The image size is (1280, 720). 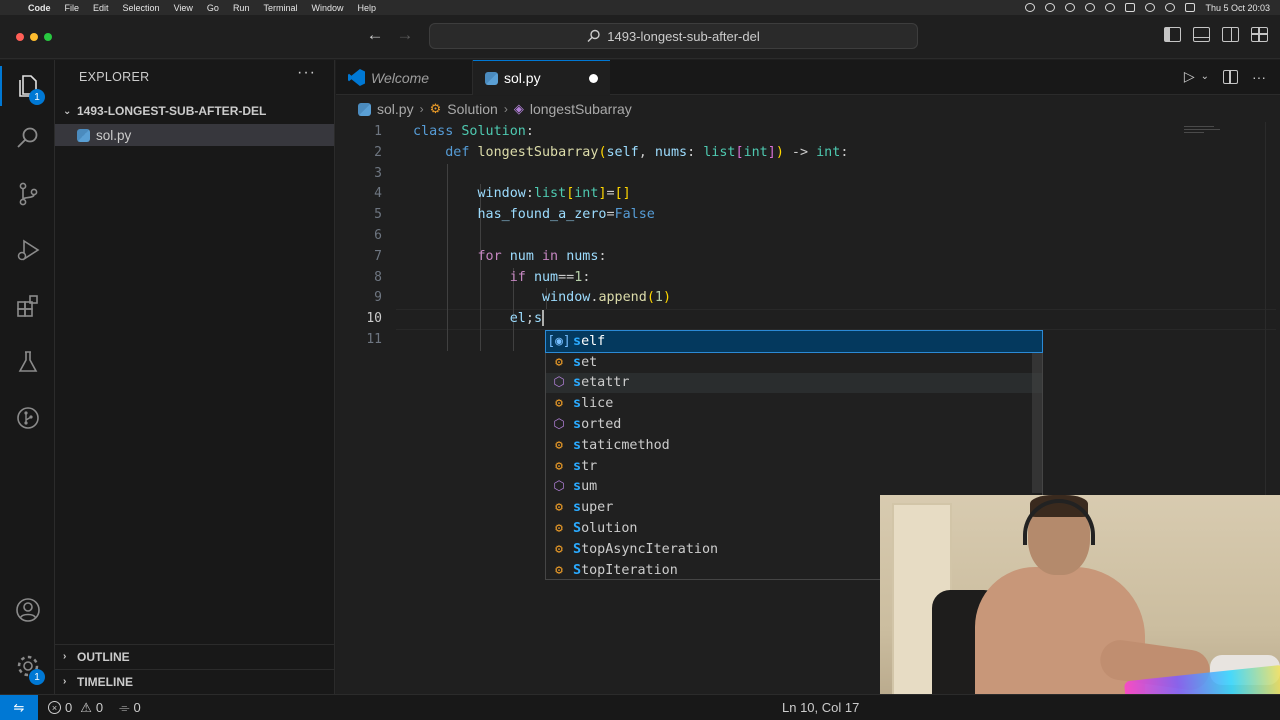 I want to click on toggle-panel-icon, so click(x=1201, y=34).